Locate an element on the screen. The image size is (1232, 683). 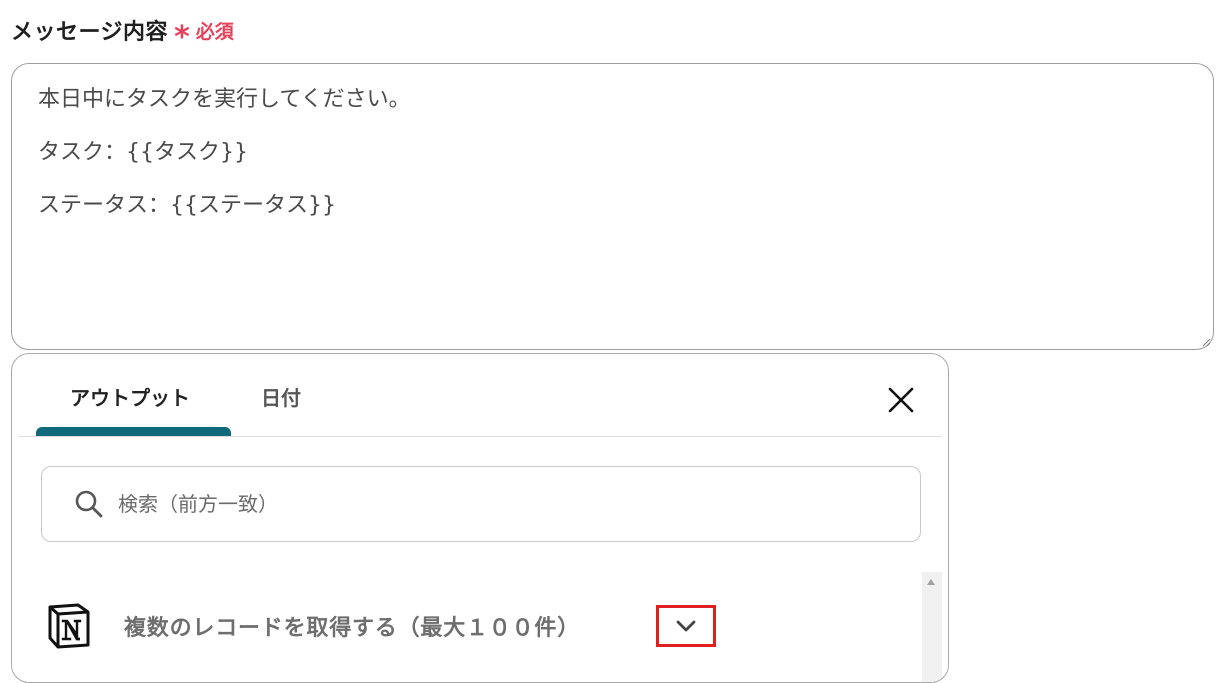
message-line: タスク：{{タスク}} is located at coordinates (143, 152).